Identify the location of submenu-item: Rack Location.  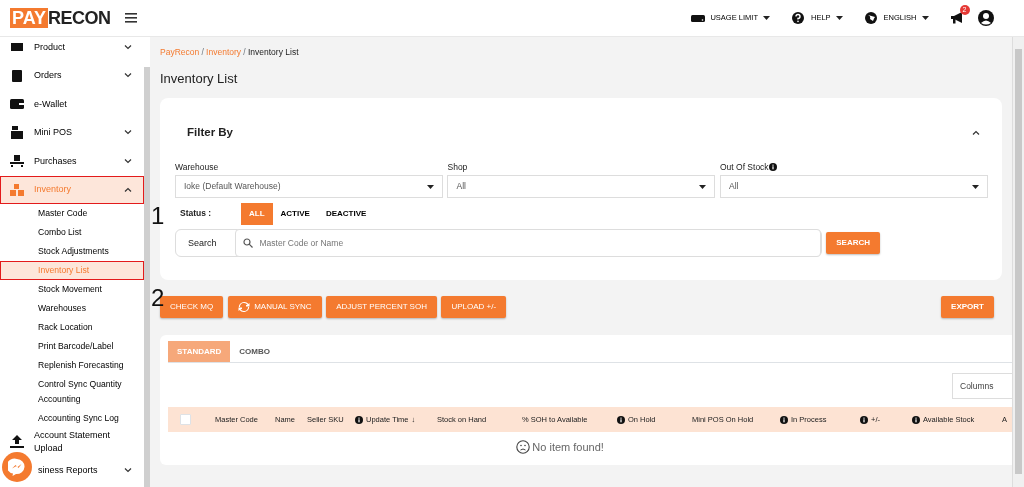
(72, 327).